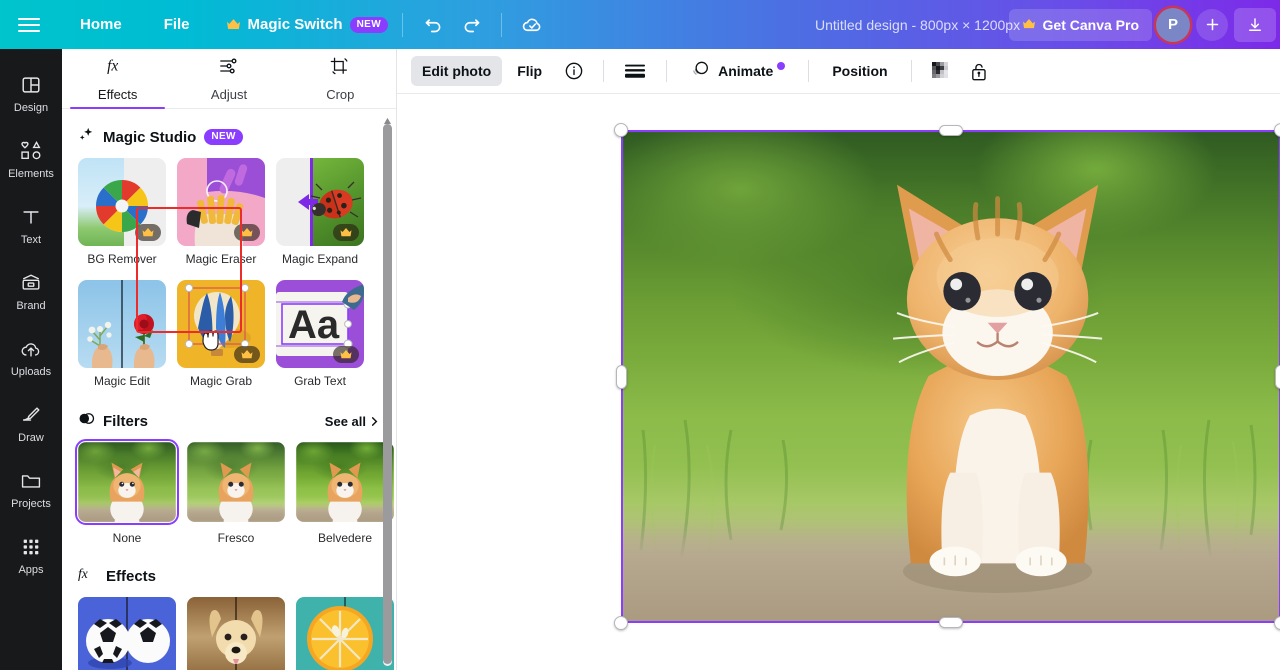 The height and width of the screenshot is (670, 1280). I want to click on sidebar-item-projects: Projects, so click(31, 490).